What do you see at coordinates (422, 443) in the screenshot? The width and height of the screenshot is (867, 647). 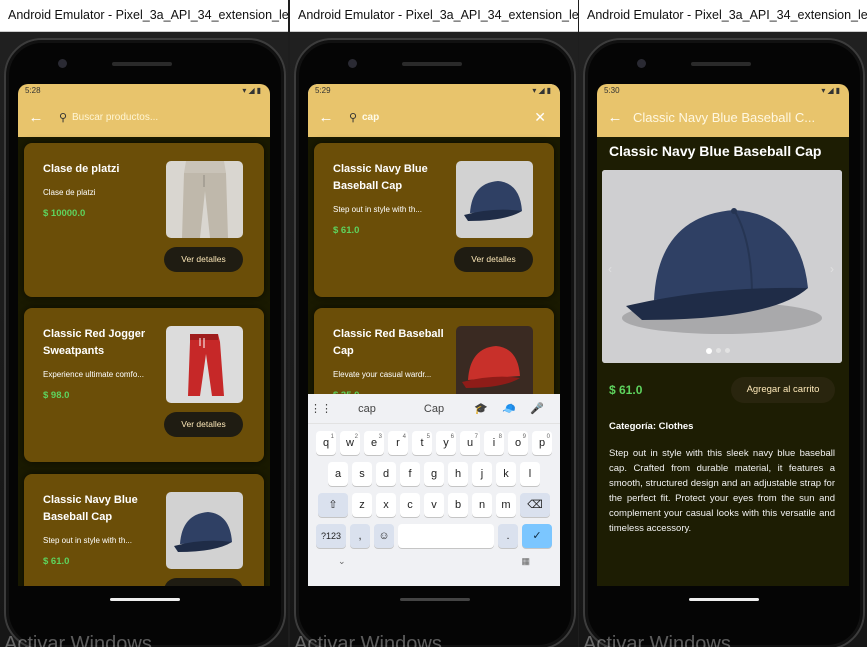 I see `key: 5t` at bounding box center [422, 443].